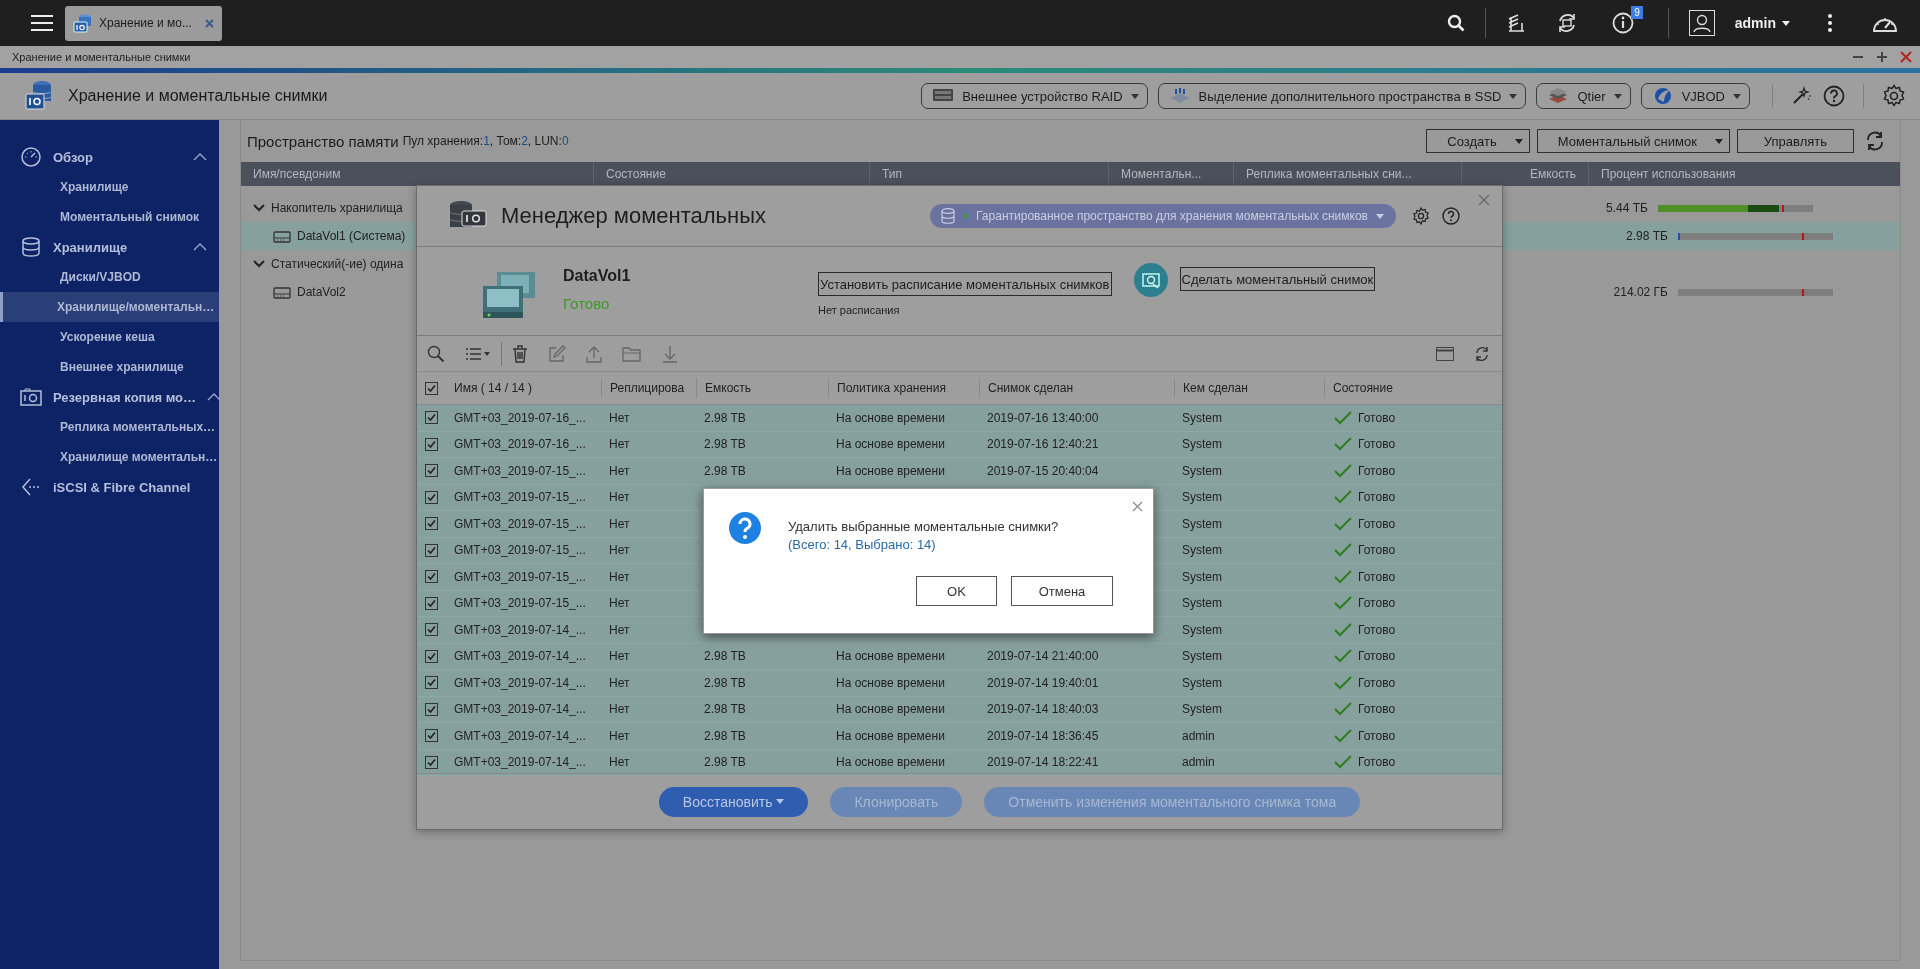 The height and width of the screenshot is (969, 1920). I want to click on action-button: Управлять, so click(1795, 141).